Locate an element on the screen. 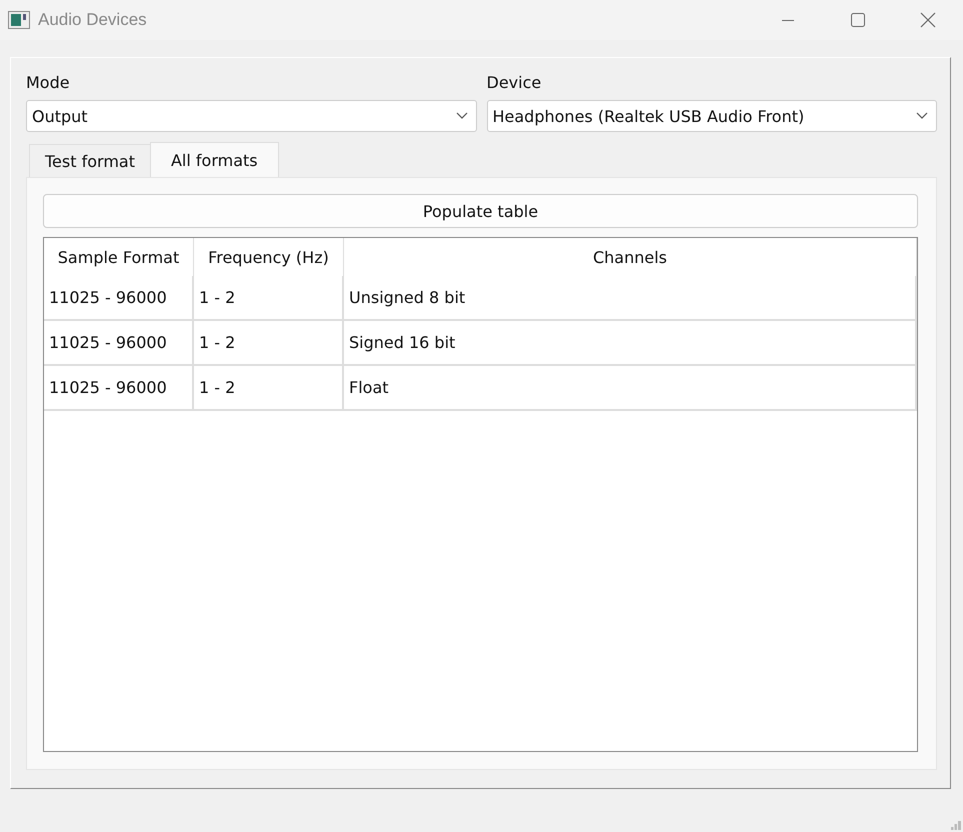 Image resolution: width=963 pixels, height=832 pixels. tab: Test format is located at coordinates (90, 160).